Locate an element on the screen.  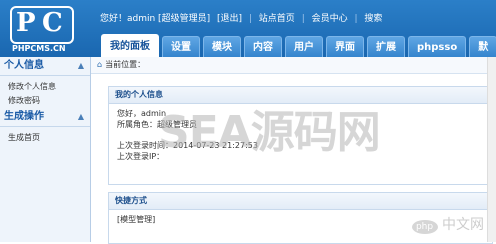
sidebar-item-edit-profile: 修改个人信息 is located at coordinates (45, 87).